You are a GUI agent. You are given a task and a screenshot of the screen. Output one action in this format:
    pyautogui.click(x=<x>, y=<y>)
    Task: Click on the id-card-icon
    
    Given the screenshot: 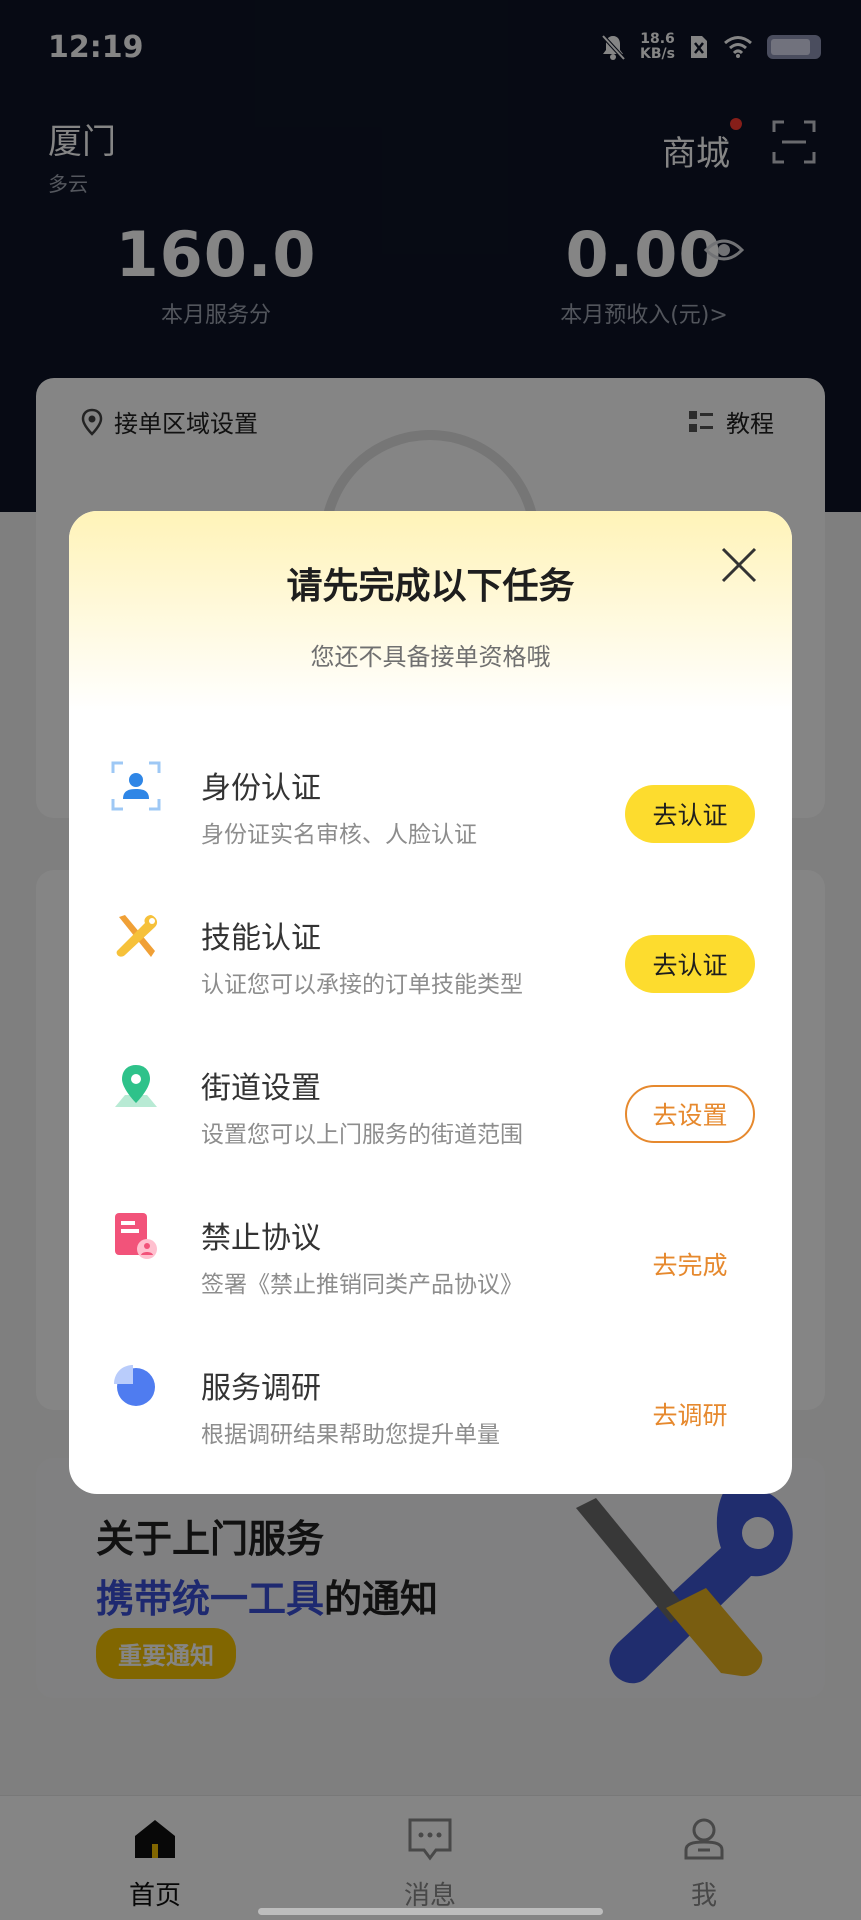 What is the action you would take?
    pyautogui.click(x=136, y=786)
    